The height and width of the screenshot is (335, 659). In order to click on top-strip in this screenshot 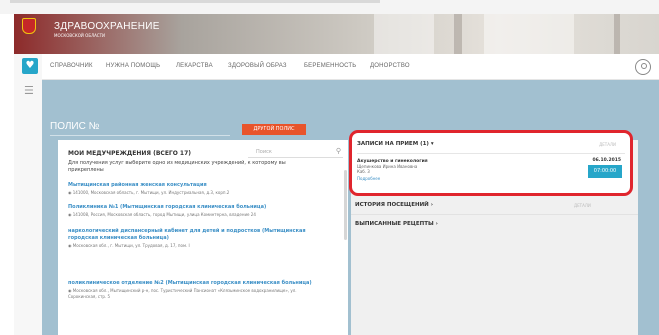, I will do `click(329, 7)`.